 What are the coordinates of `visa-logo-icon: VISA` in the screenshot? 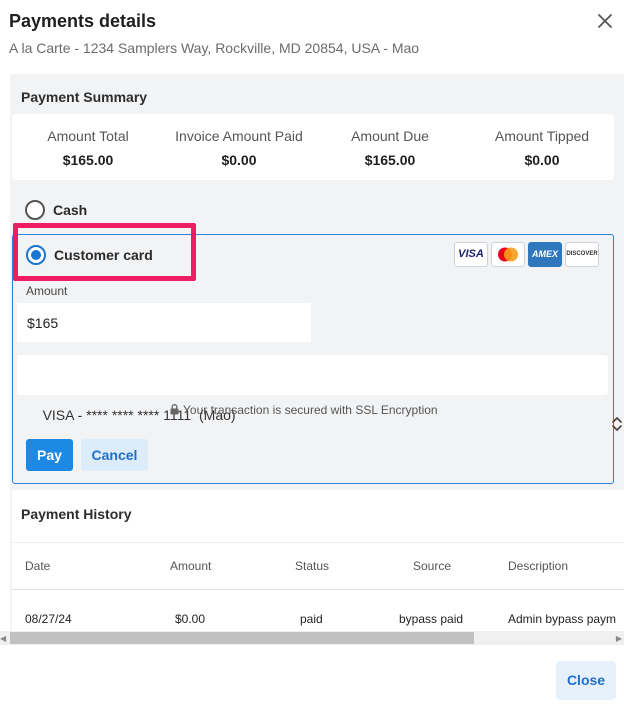 It's located at (471, 254).